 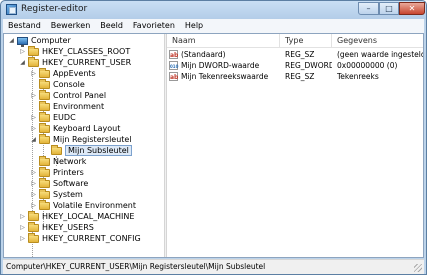 I want to click on column-header-type: Type, so click(x=306, y=40).